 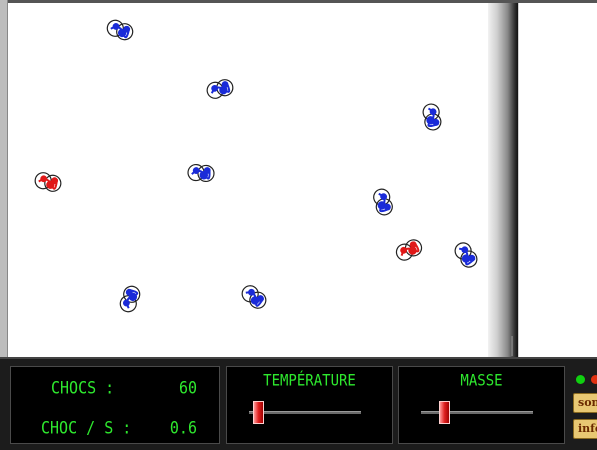 What do you see at coordinates (585, 429) in the screenshot?
I see `info-button: info` at bounding box center [585, 429].